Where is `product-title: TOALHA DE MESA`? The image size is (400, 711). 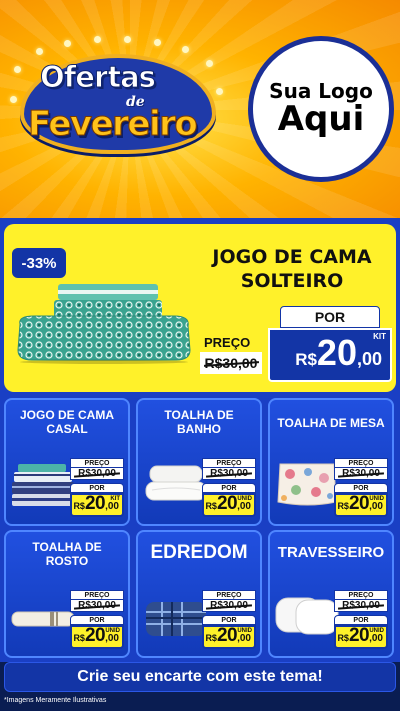
product-title: TOALHA DE MESA is located at coordinates (331, 423).